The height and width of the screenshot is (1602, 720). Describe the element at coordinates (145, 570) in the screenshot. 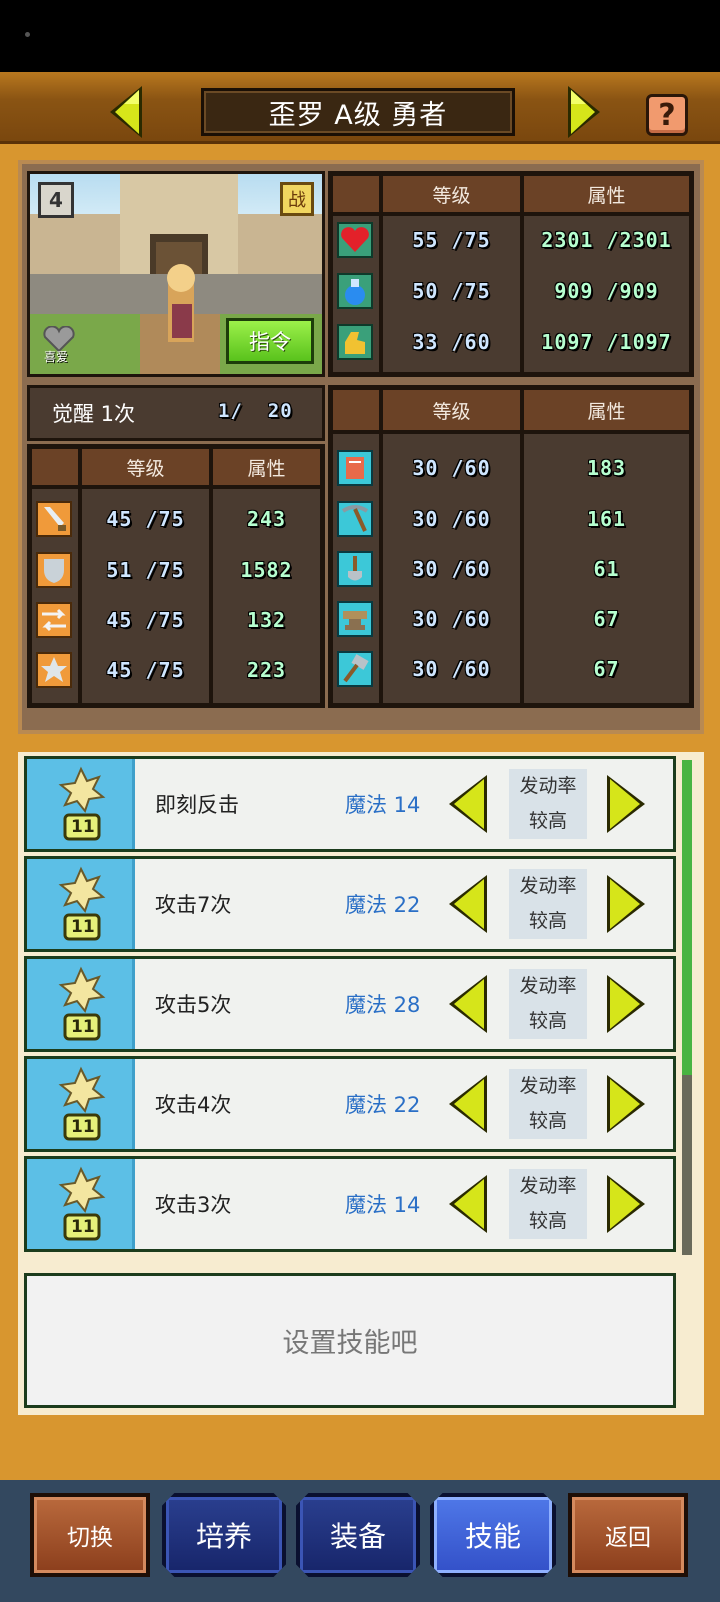

I see `def-level: 51 /75` at that location.